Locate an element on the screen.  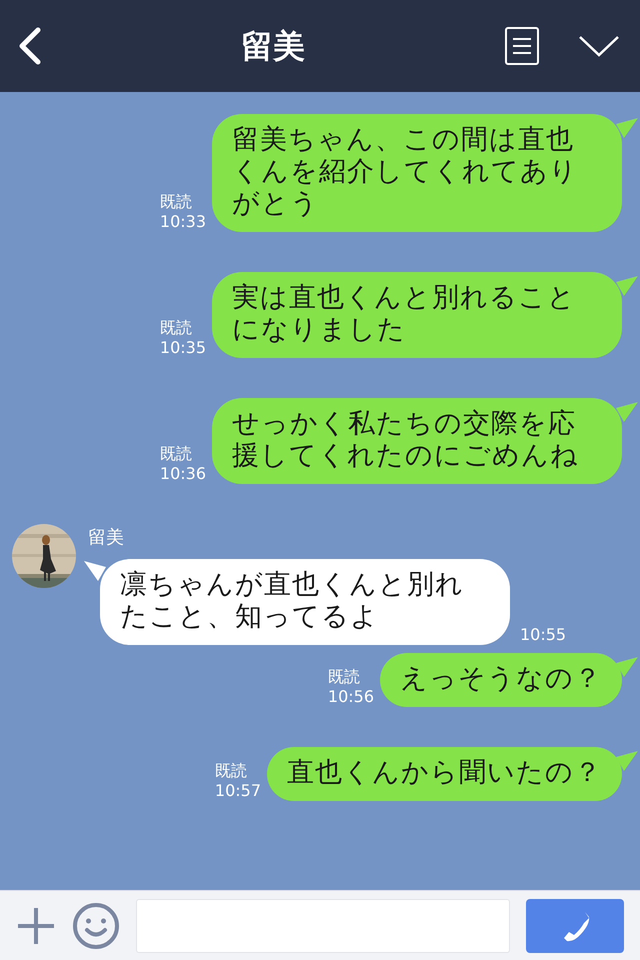
message-bubble: 凛ちゃんが直也くんと別れたこと、知ってるよ is located at coordinates (305, 602).